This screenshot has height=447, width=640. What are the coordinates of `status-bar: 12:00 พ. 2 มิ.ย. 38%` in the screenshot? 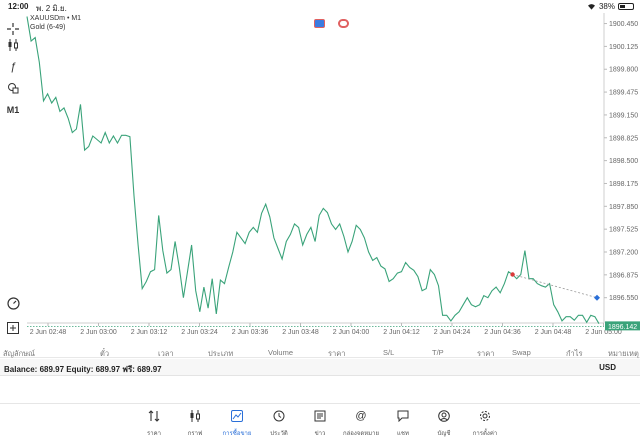 It's located at (320, 6).